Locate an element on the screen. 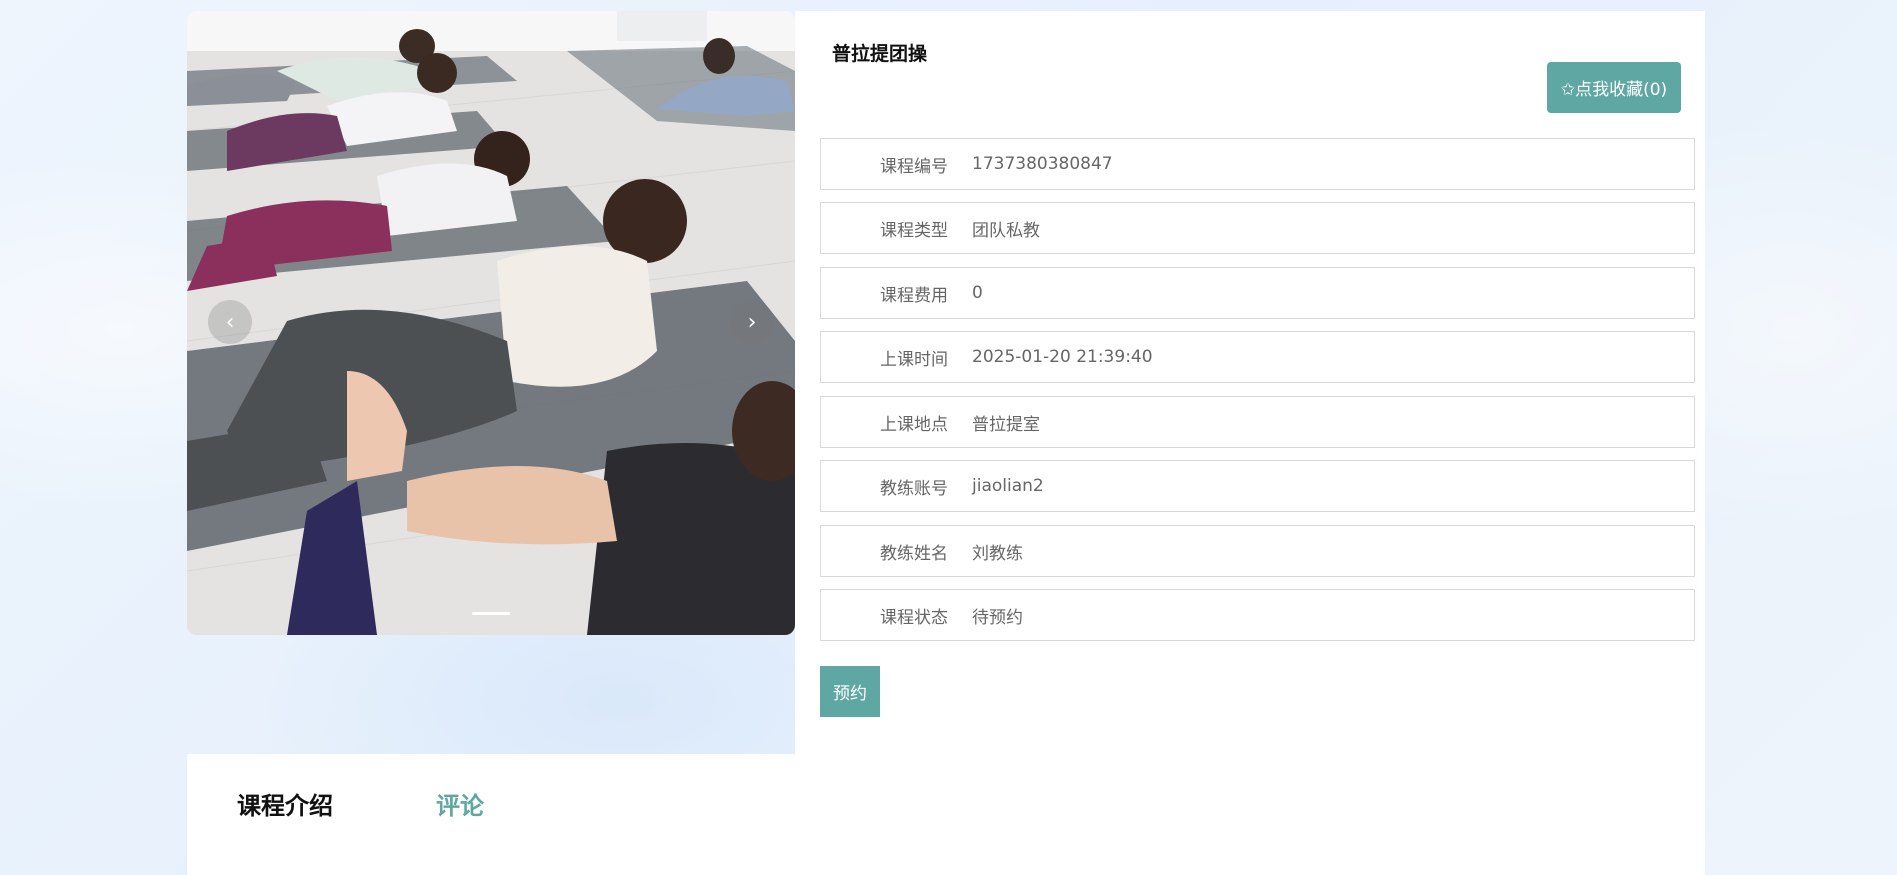  chevron-right-icon: › is located at coordinates (752, 322).